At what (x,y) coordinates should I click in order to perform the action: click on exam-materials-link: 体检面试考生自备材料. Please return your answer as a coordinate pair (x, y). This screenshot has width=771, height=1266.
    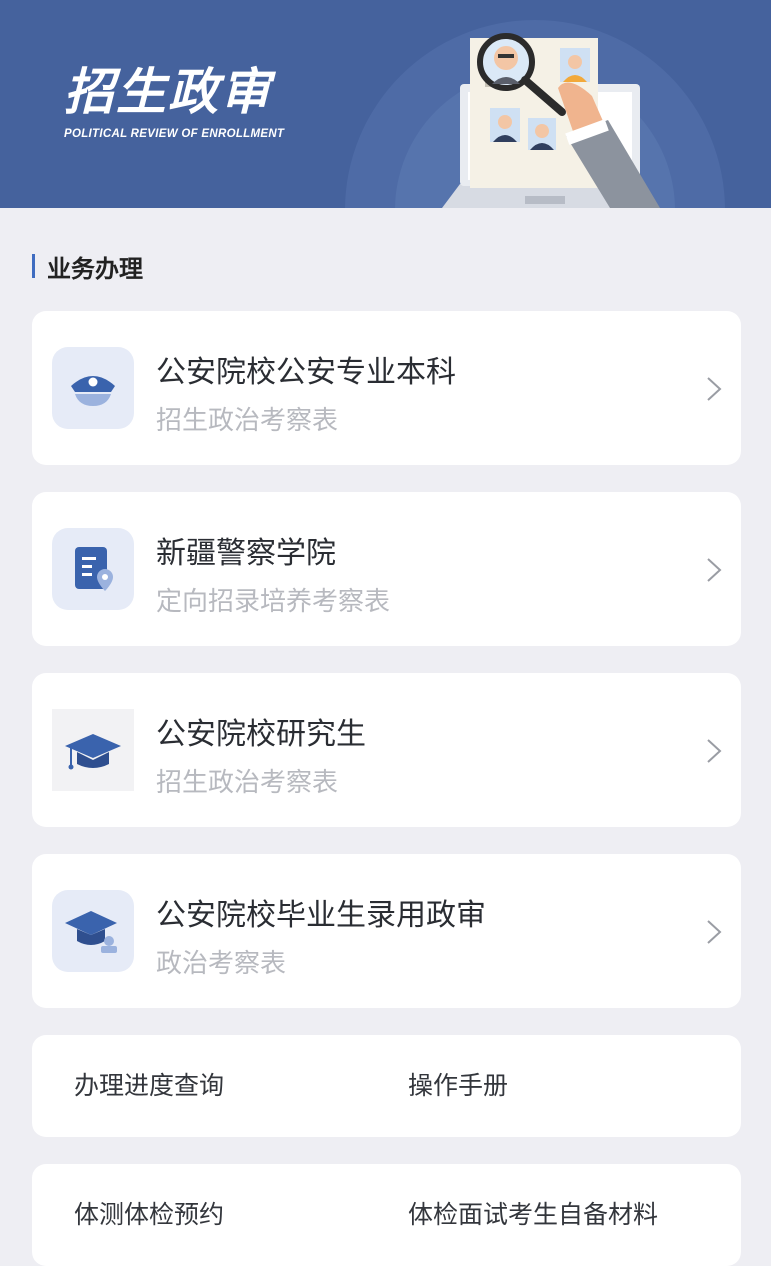
    Looking at the image, I should click on (533, 1215).